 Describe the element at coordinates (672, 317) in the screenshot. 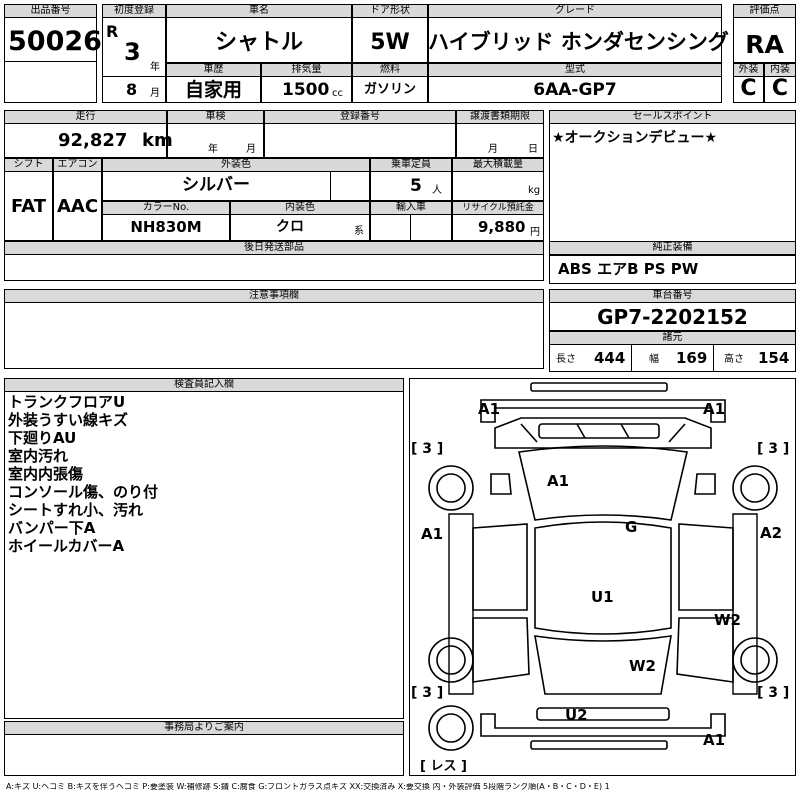

I see `chassis-number: GP7-2202152` at that location.